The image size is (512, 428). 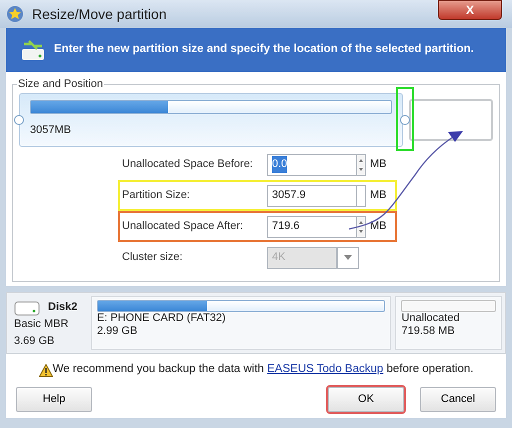 What do you see at coordinates (54, 399) in the screenshot?
I see `dialog-button: Help` at bounding box center [54, 399].